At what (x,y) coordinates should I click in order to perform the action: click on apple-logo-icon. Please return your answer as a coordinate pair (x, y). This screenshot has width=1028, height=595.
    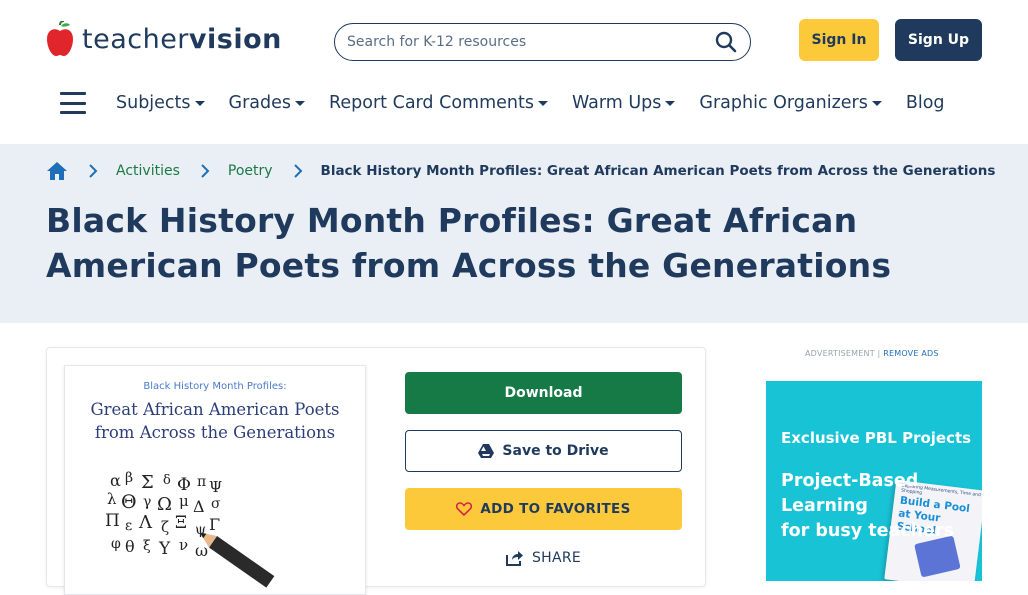
    Looking at the image, I should click on (60, 38).